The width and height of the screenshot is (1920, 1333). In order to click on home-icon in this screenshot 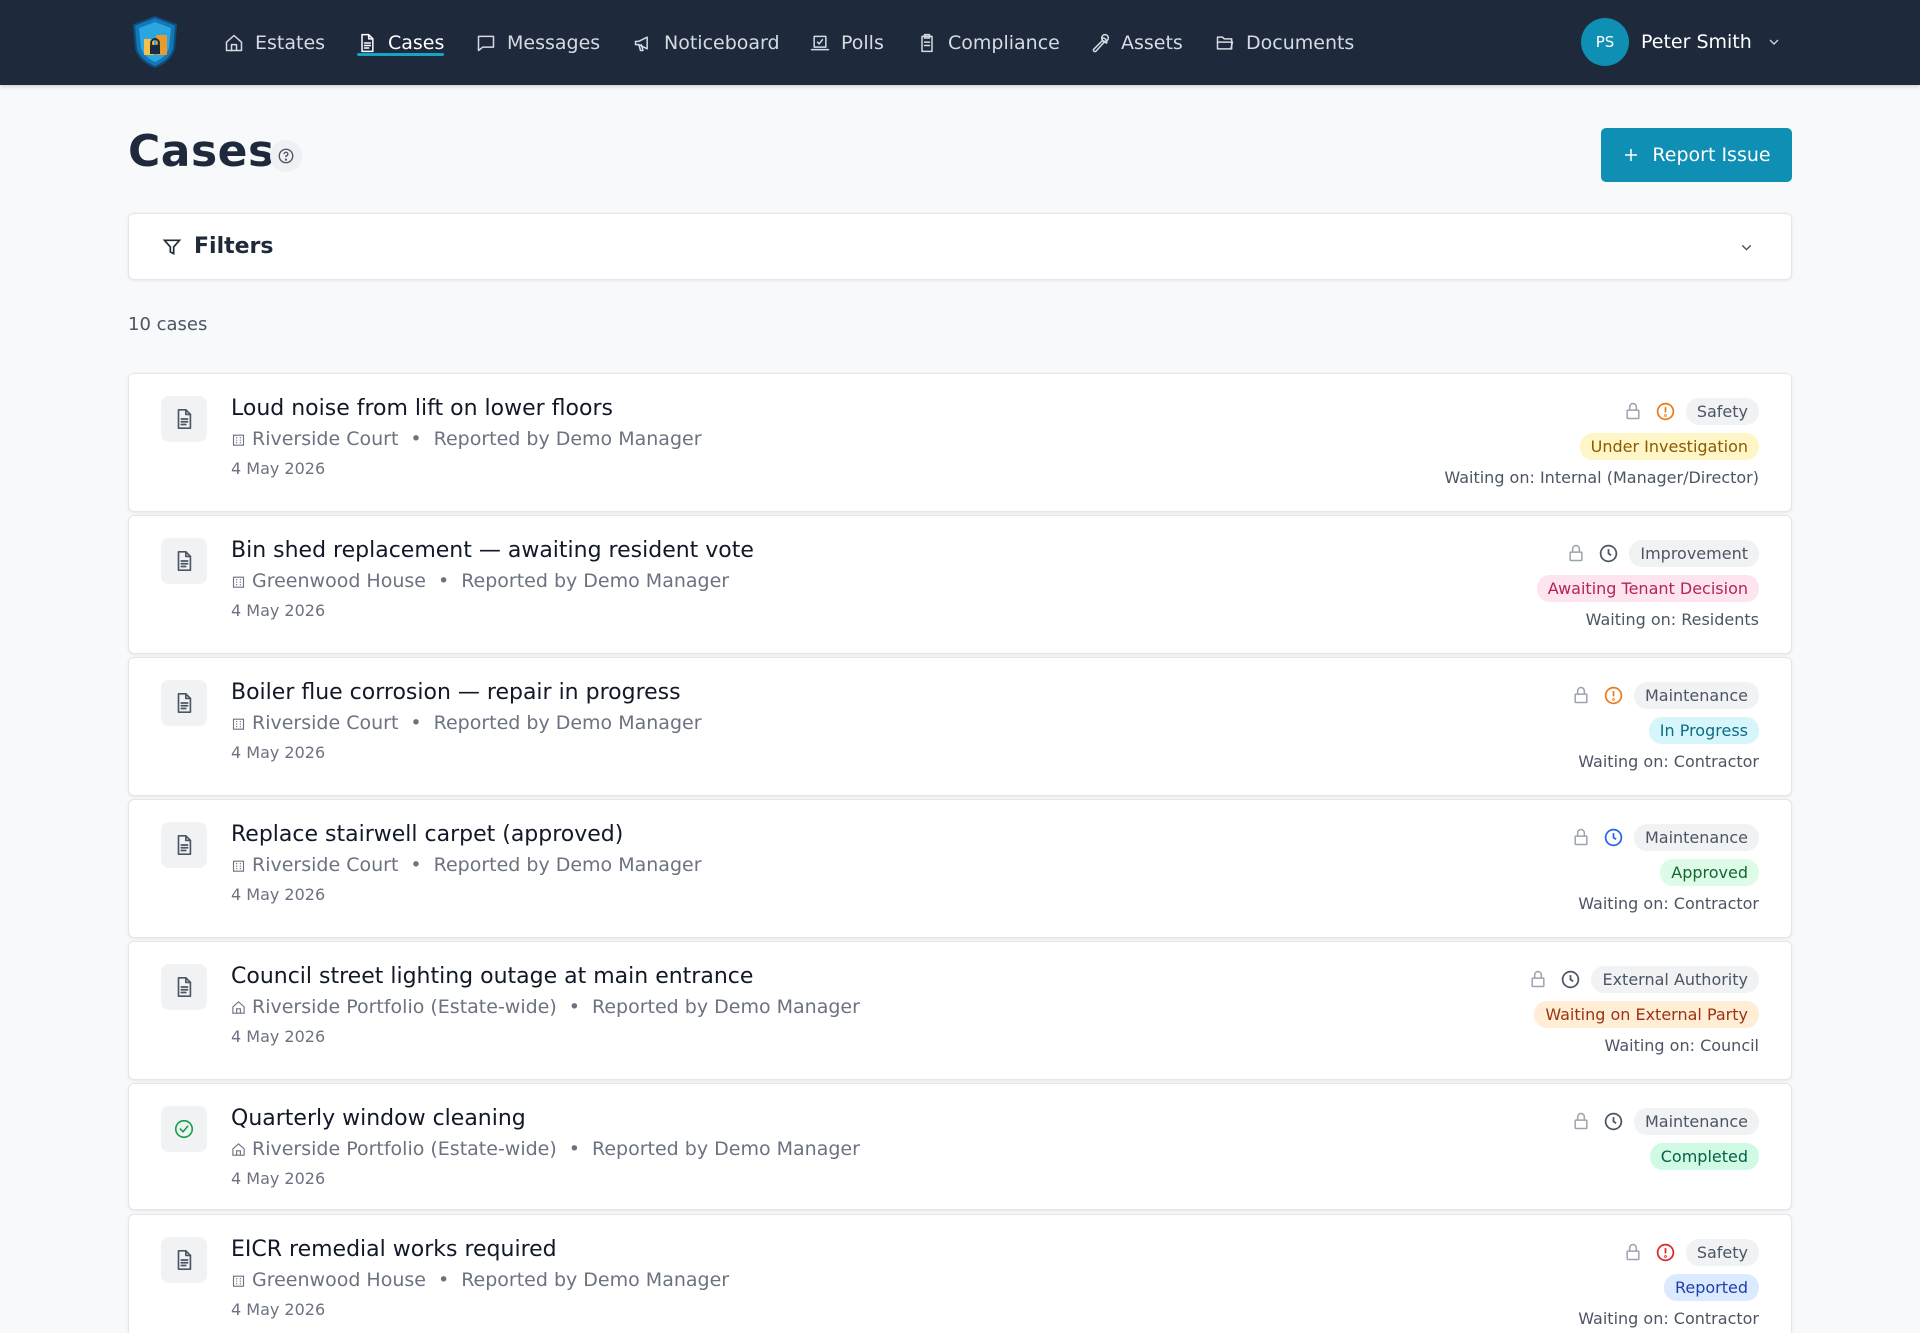, I will do `click(234, 42)`.